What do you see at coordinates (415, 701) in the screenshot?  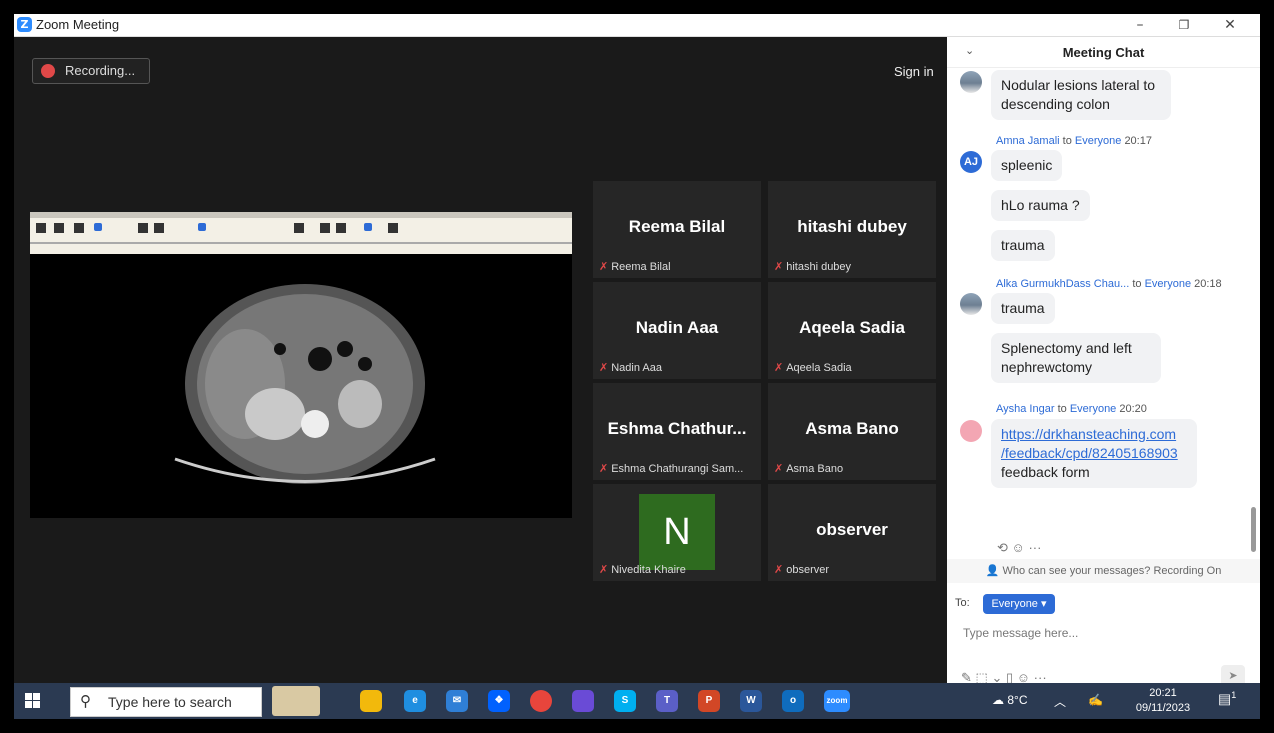 I see `taskbar-app-edge-icon: e` at bounding box center [415, 701].